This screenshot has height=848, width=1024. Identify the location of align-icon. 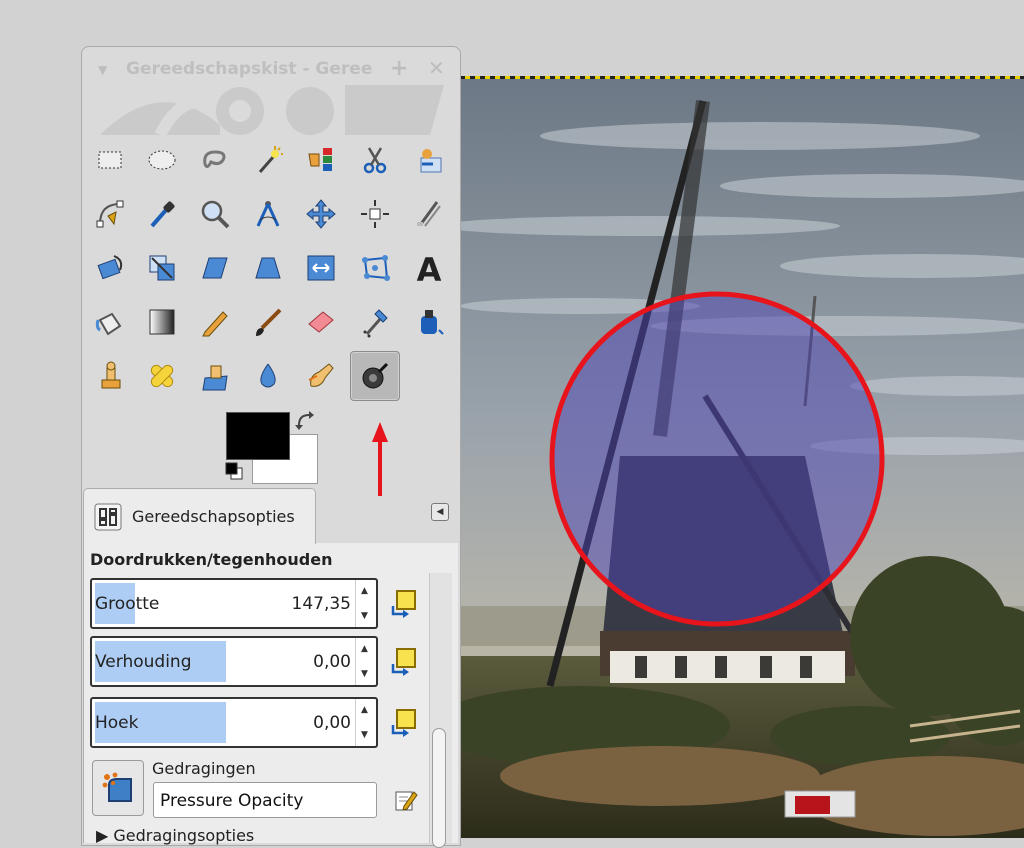
(375, 214).